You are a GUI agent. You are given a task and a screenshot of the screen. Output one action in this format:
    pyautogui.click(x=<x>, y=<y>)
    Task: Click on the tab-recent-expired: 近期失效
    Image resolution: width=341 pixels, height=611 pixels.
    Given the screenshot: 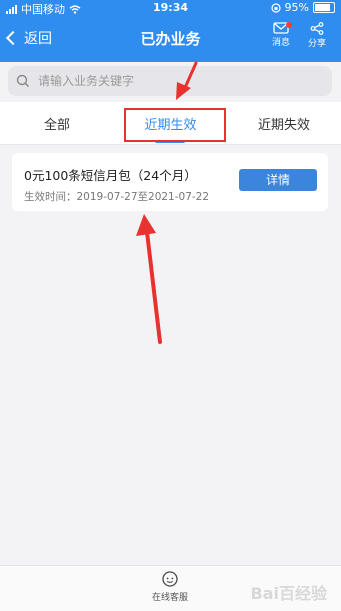 What is the action you would take?
    pyautogui.click(x=284, y=123)
    